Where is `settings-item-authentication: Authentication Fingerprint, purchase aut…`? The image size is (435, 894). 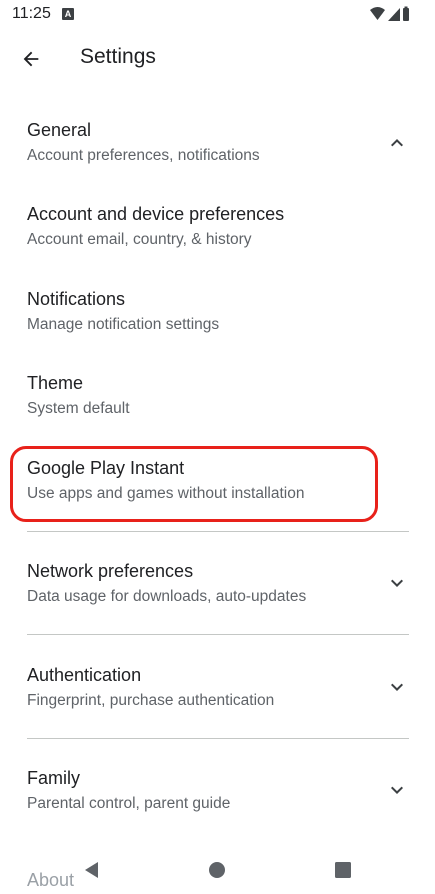 settings-item-authentication: Authentication Fingerprint, purchase aut… is located at coordinates (217, 691).